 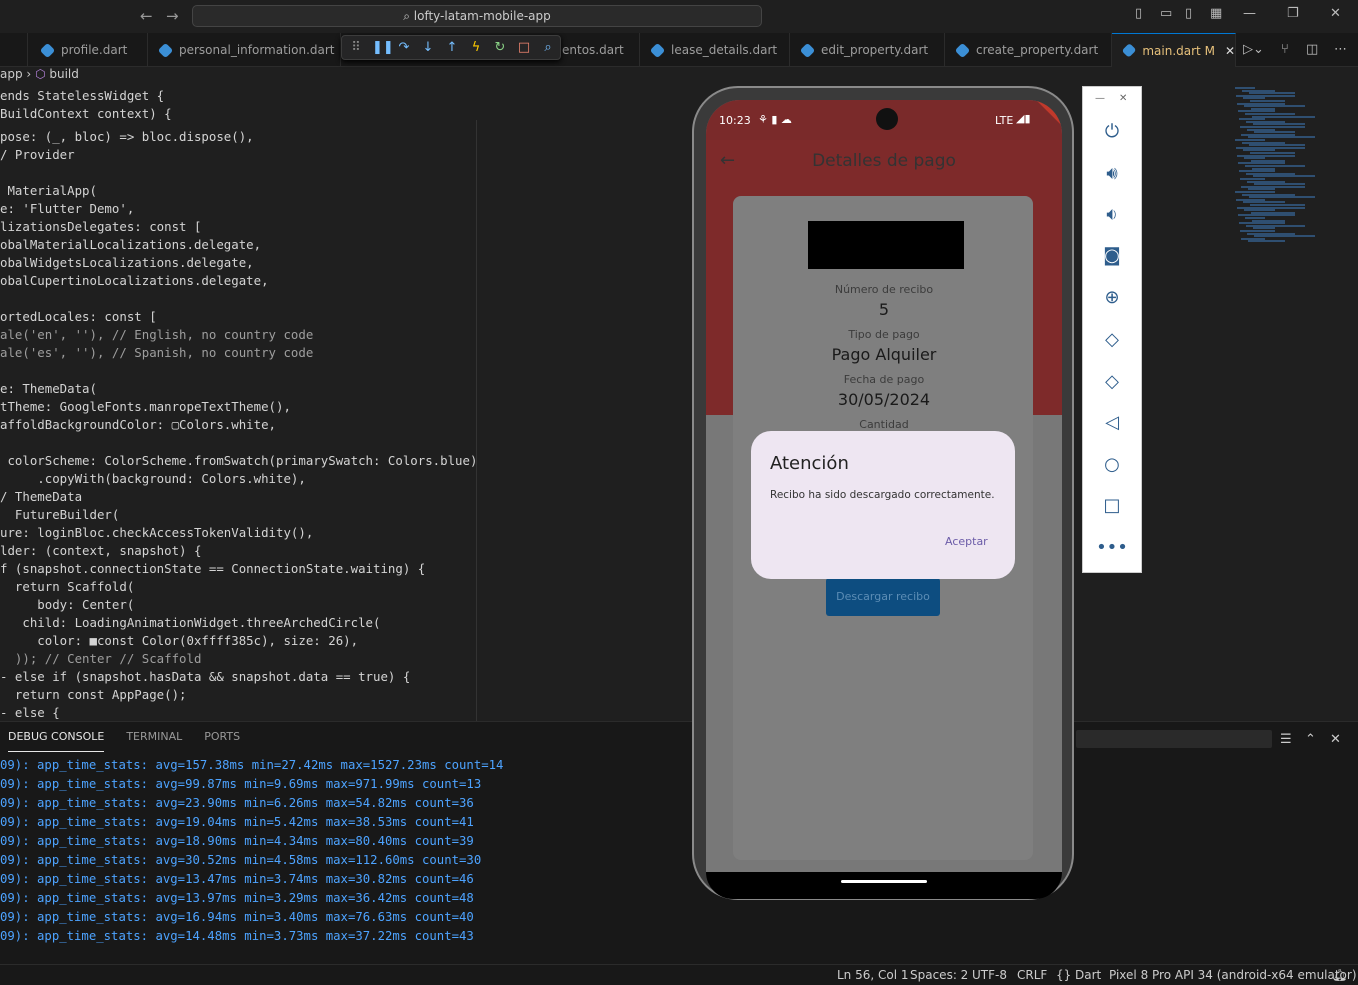 What do you see at coordinates (989, 975) in the screenshot?
I see `encoding: UTF-8` at bounding box center [989, 975].